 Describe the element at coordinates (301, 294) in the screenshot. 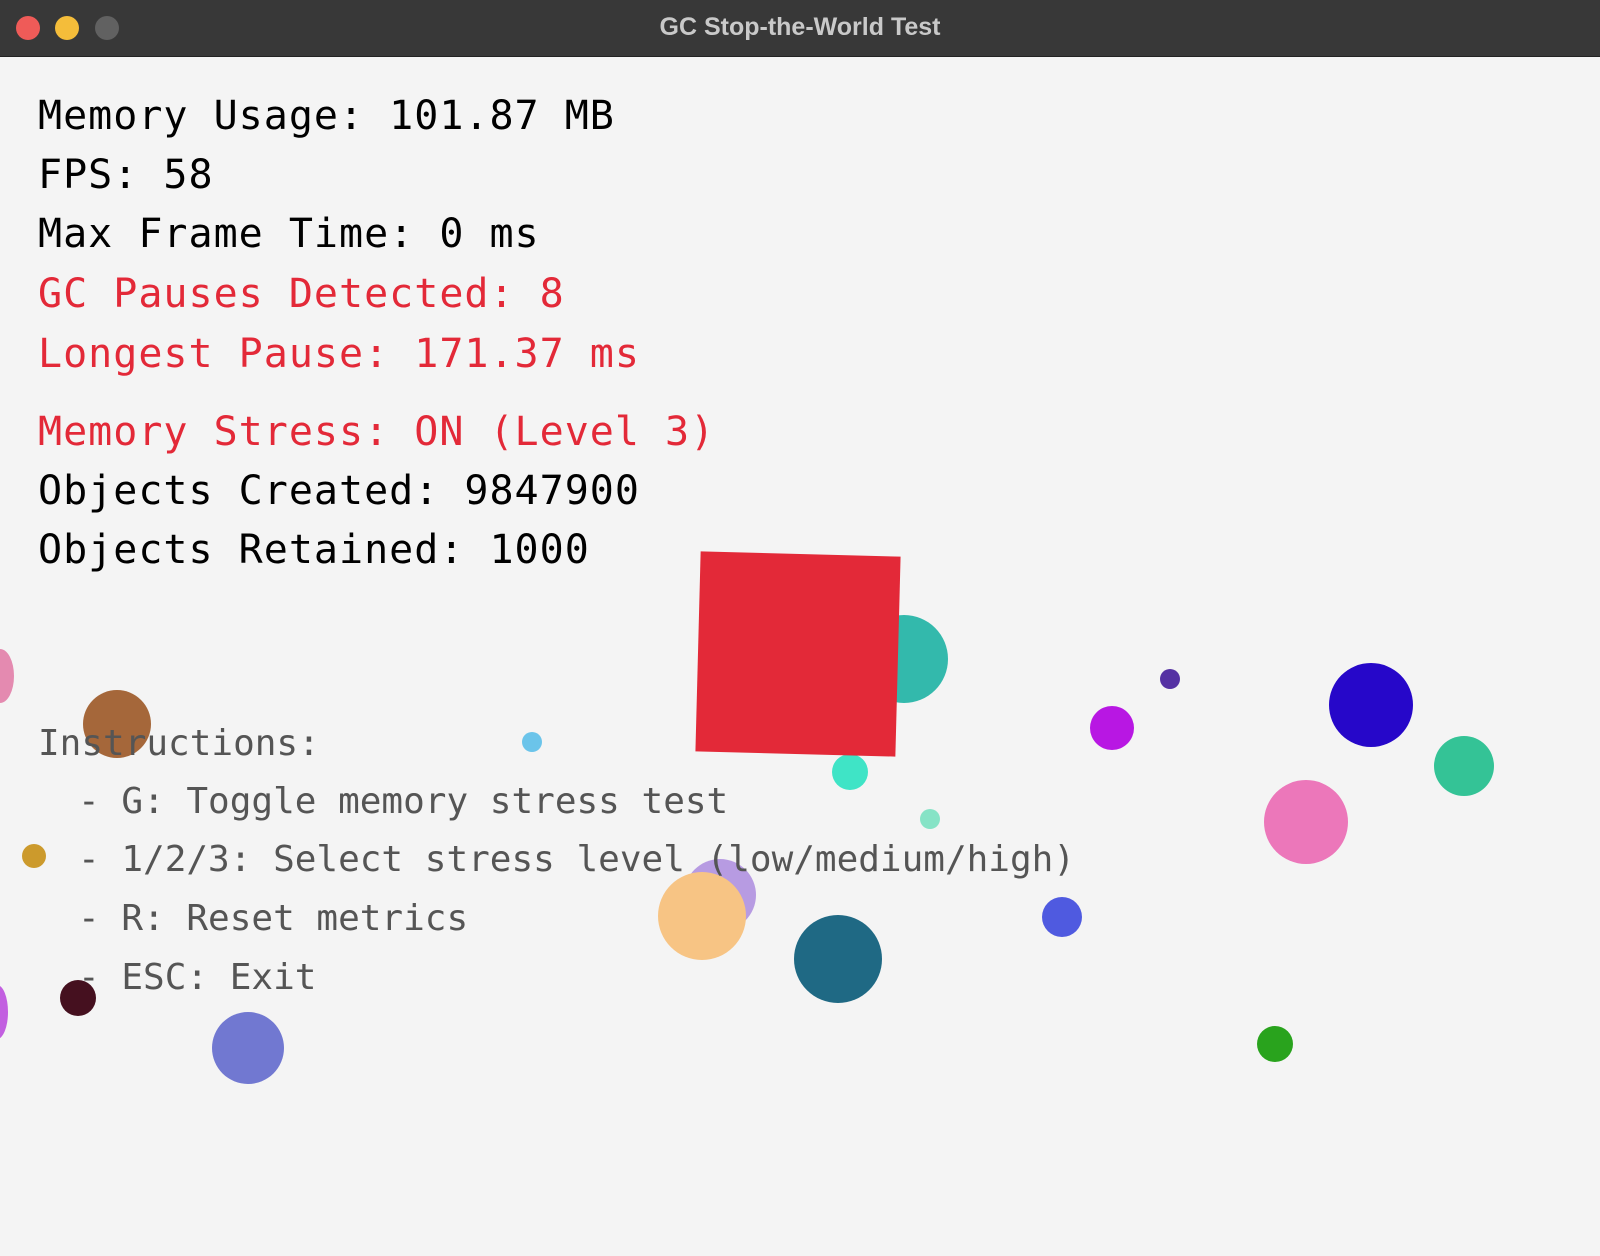

I see `gc-pauses-label: GC Pauses Detected: 8` at that location.